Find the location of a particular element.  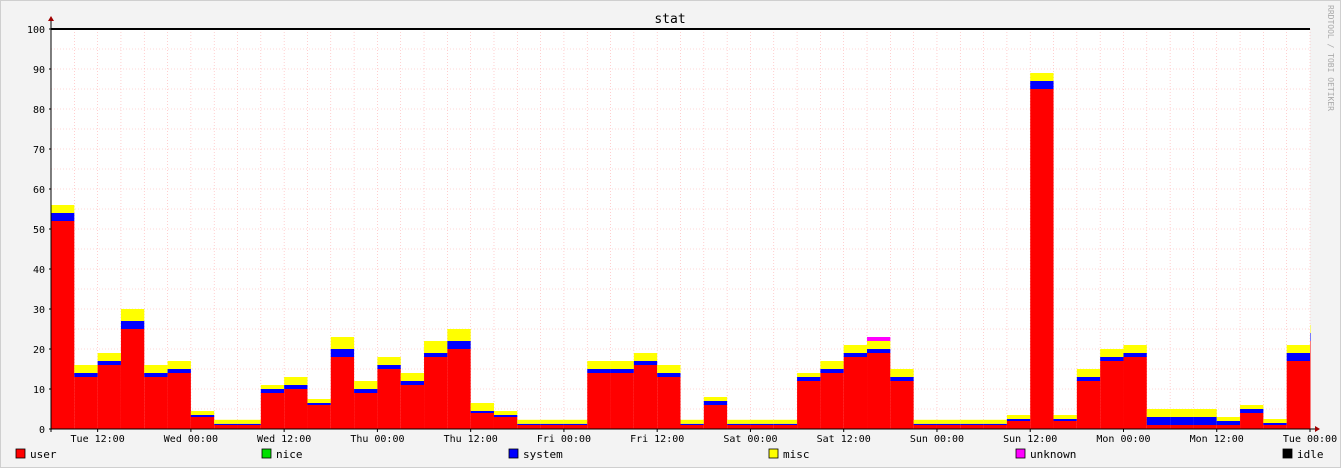

x-tick-label: Mon 12:00 is located at coordinates (1217, 439).